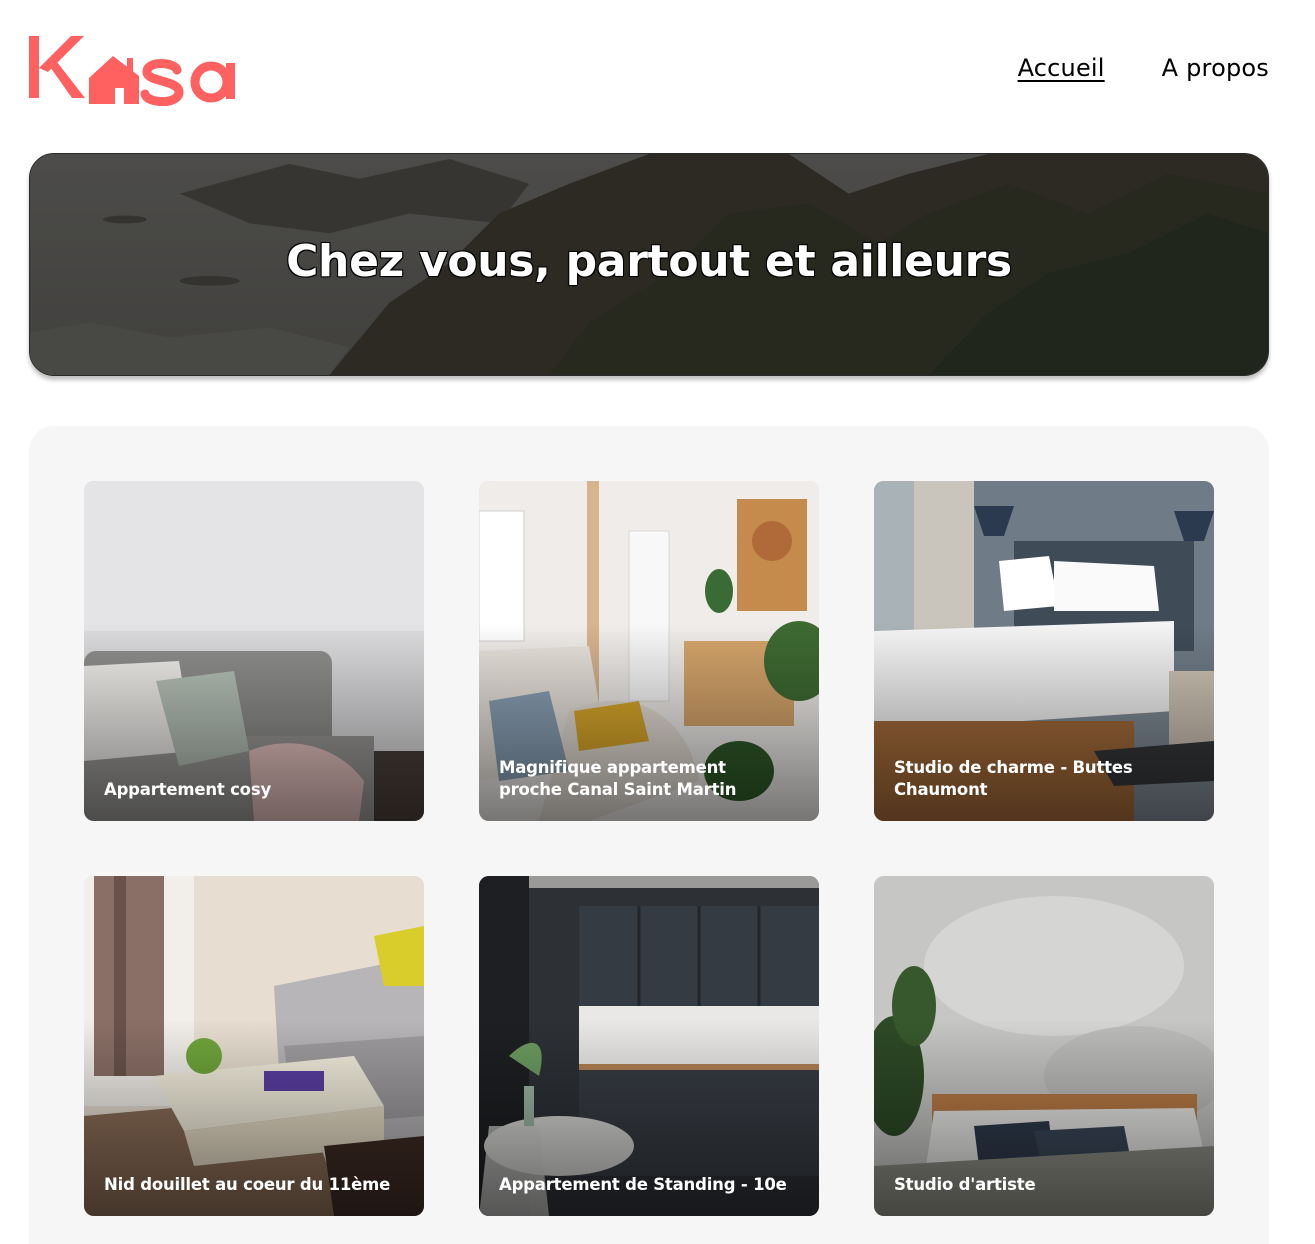  Describe the element at coordinates (254, 651) in the screenshot. I see `listing-card: Appartement cosy` at that location.